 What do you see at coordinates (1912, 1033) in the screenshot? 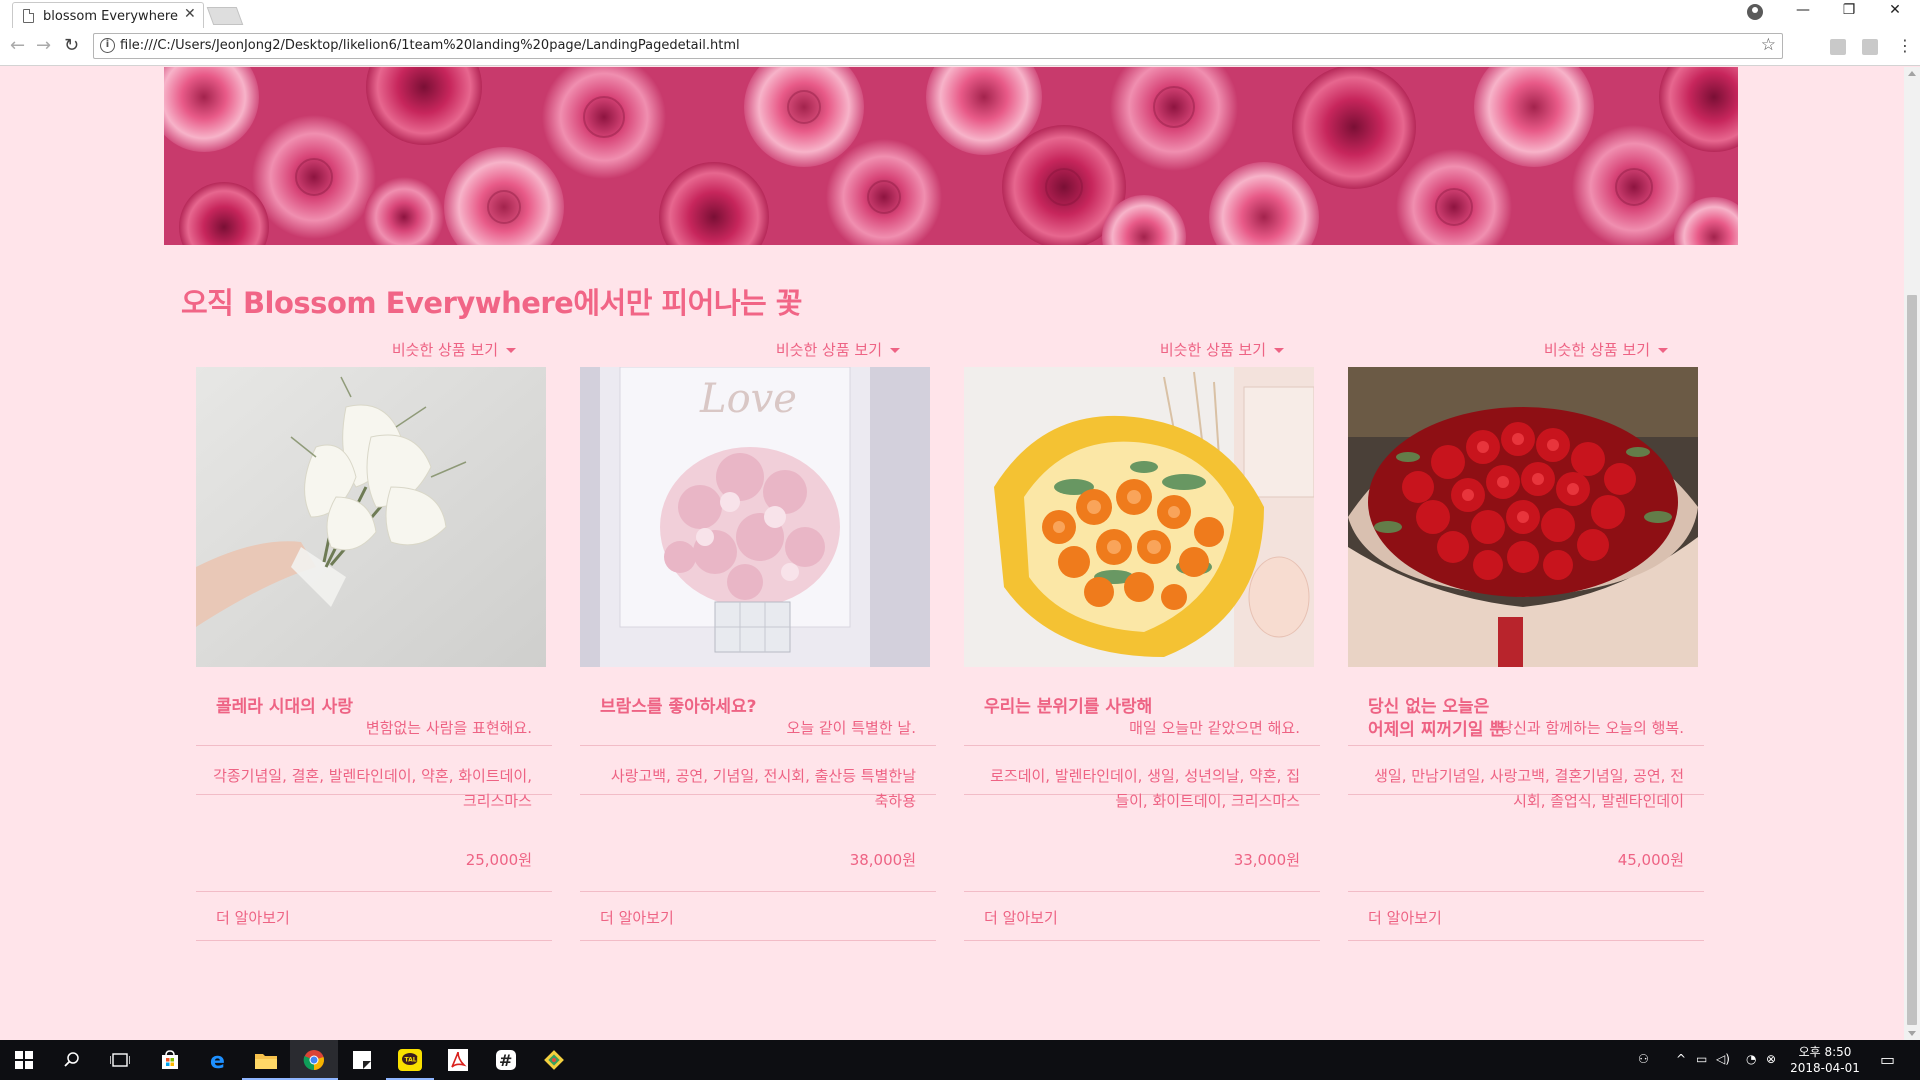
I see `scroll-down-icon` at bounding box center [1912, 1033].